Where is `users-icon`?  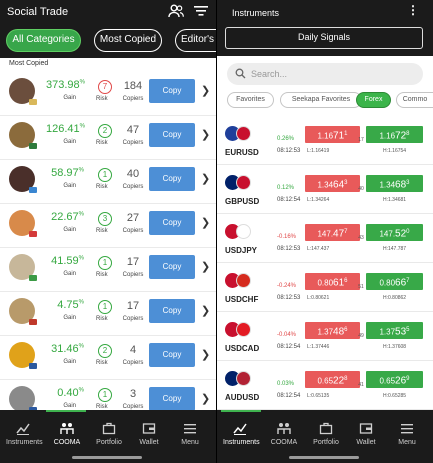 users-icon is located at coordinates (176, 11).